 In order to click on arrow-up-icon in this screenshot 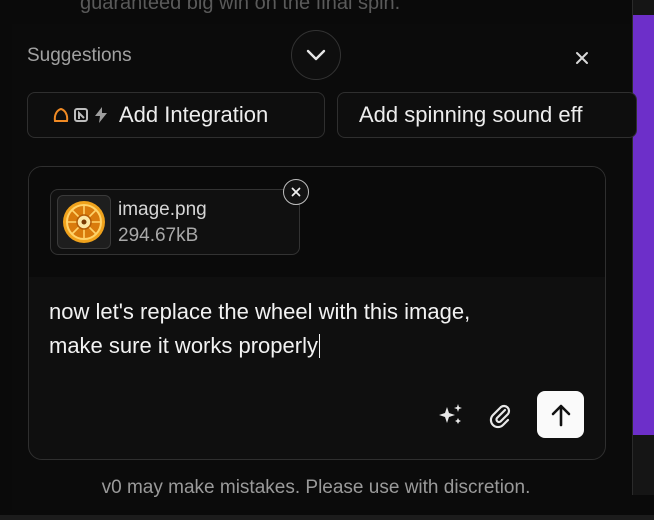, I will do `click(560, 415)`.